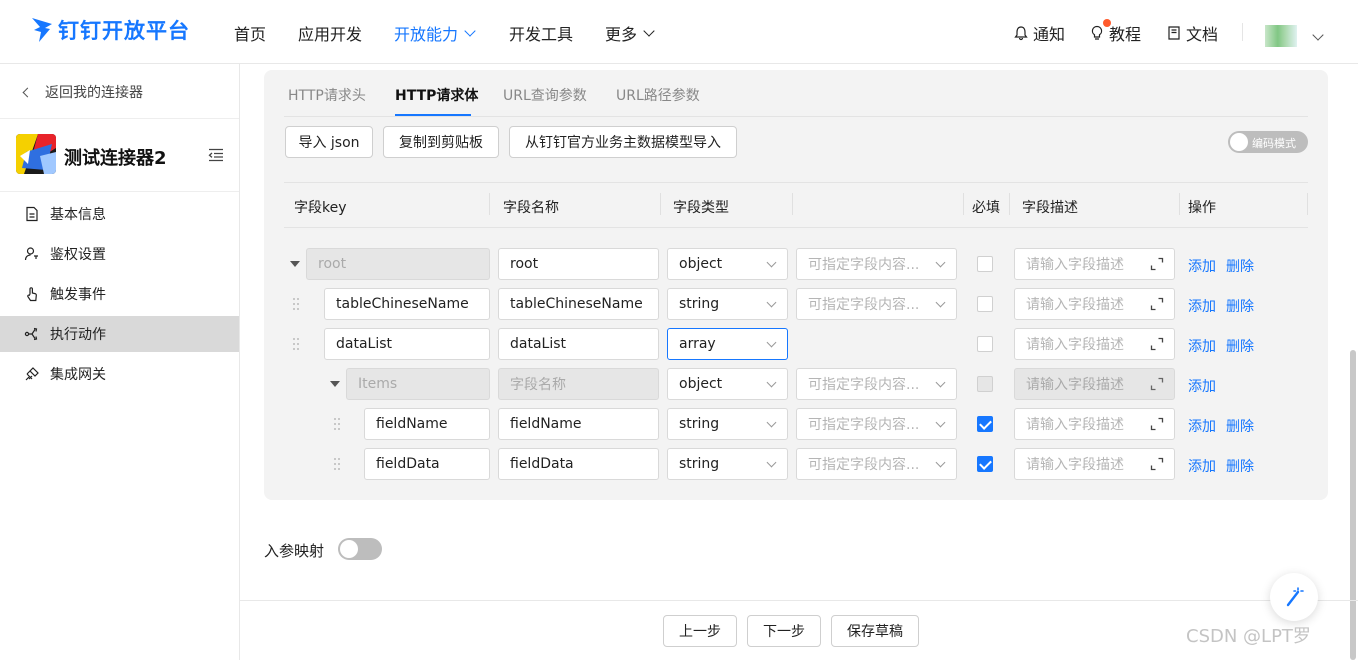 This screenshot has width=1358, height=660. I want to click on field-name-input: fieldName, so click(578, 424).